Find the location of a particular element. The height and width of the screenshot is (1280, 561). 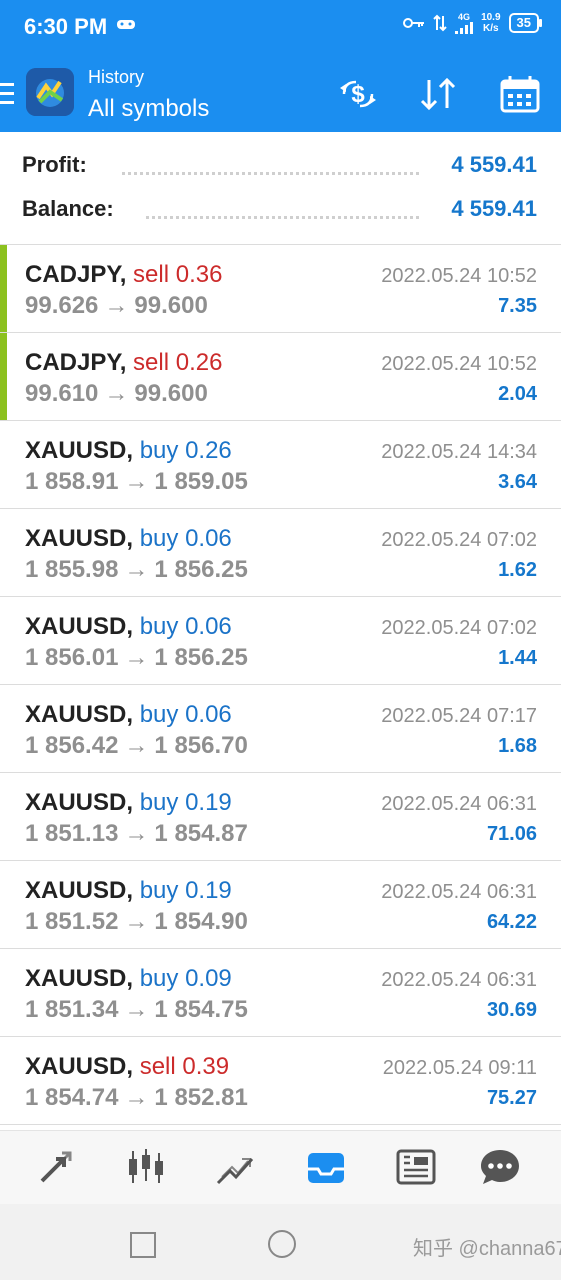

deal-time: 2022.05.24 07:02 is located at coordinates (459, 540).